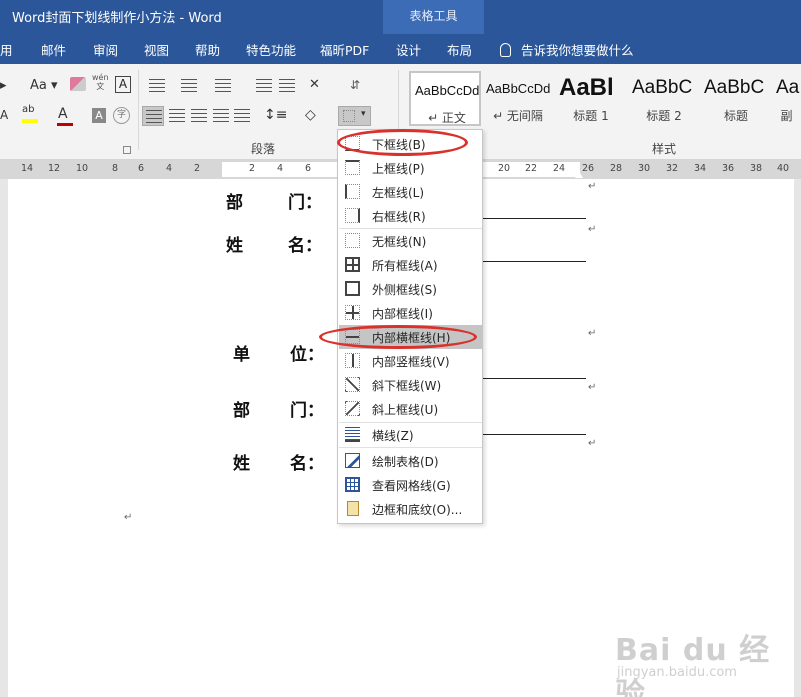 The image size is (801, 697). I want to click on group-separator, so click(138, 110).